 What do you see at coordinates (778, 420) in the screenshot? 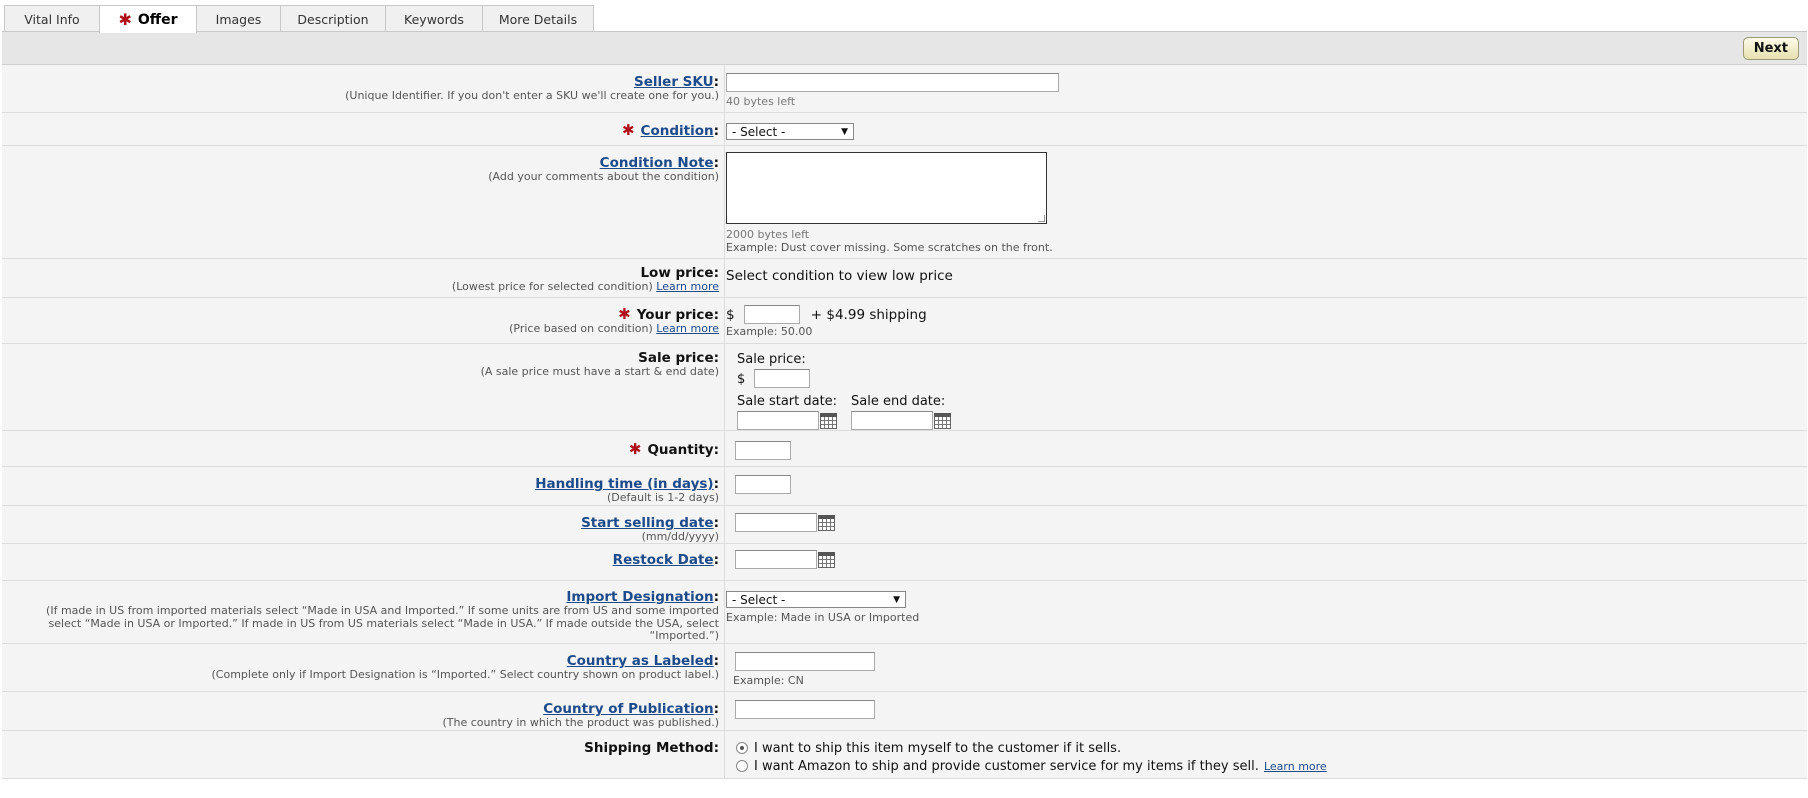
I see `sale-start-date-input` at bounding box center [778, 420].